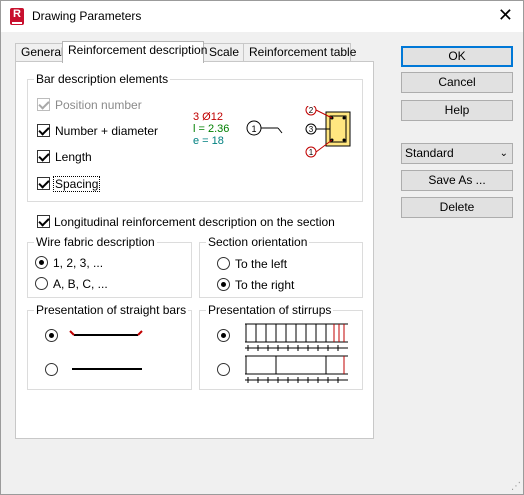 The width and height of the screenshot is (524, 495). Describe the element at coordinates (223, 52) in the screenshot. I see `tab-scale: Scale` at that location.